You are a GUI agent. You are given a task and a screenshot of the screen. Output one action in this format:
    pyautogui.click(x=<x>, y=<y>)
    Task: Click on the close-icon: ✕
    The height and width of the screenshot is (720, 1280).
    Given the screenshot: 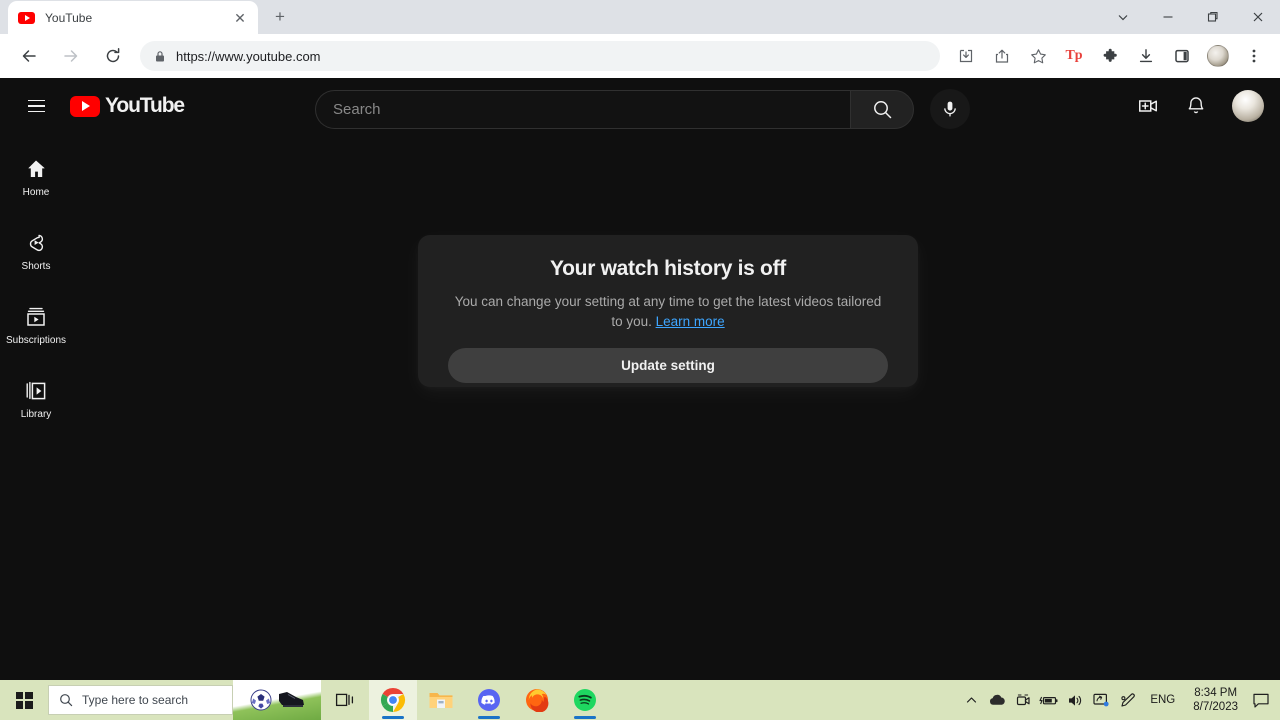 What is the action you would take?
    pyautogui.click(x=240, y=18)
    